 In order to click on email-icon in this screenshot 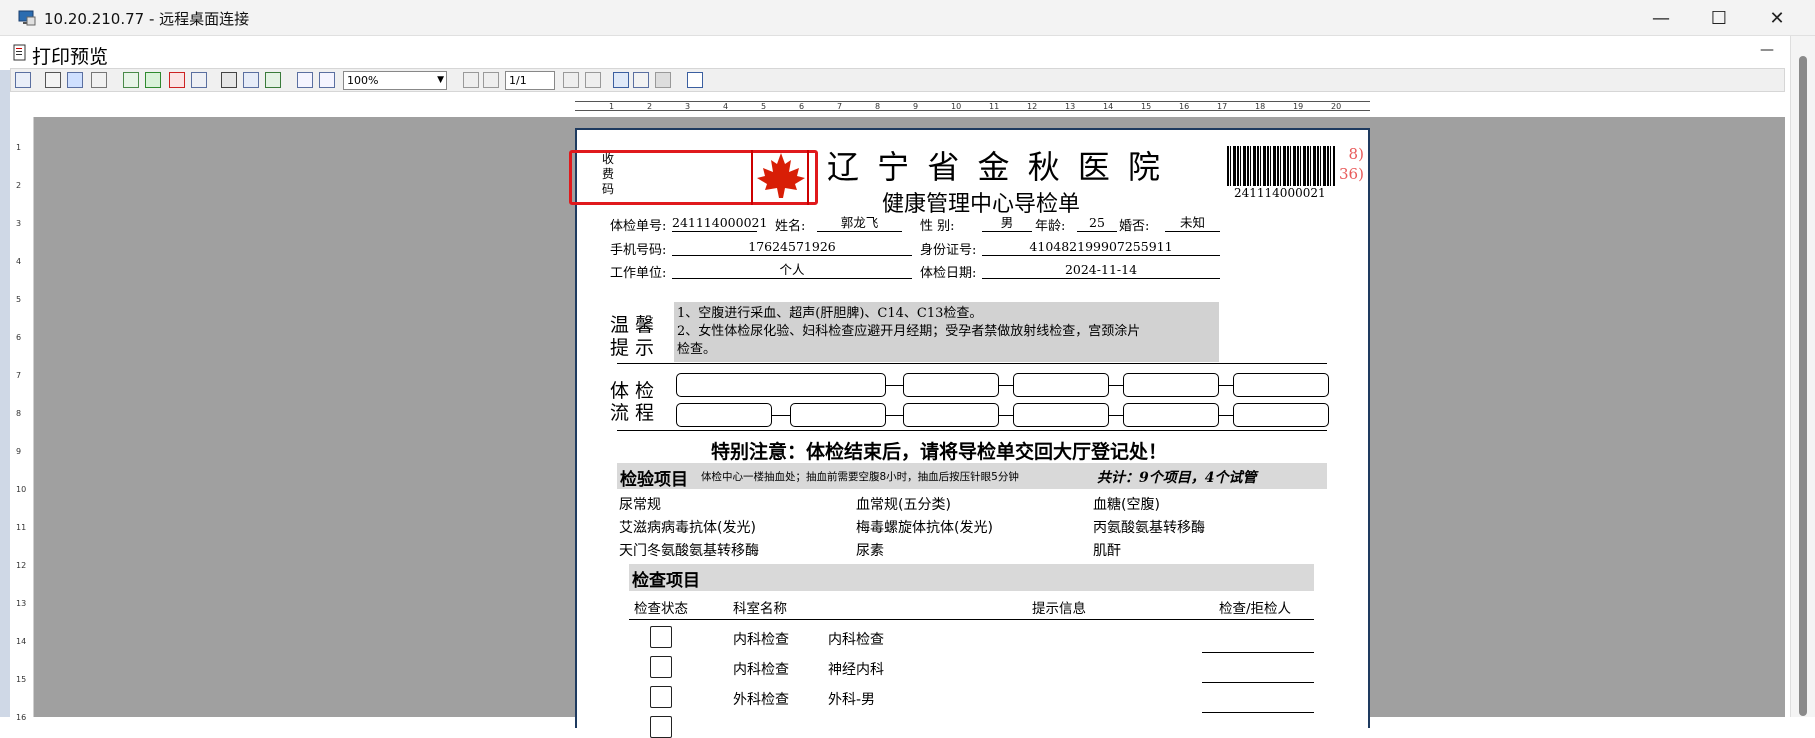, I will do `click(199, 80)`.